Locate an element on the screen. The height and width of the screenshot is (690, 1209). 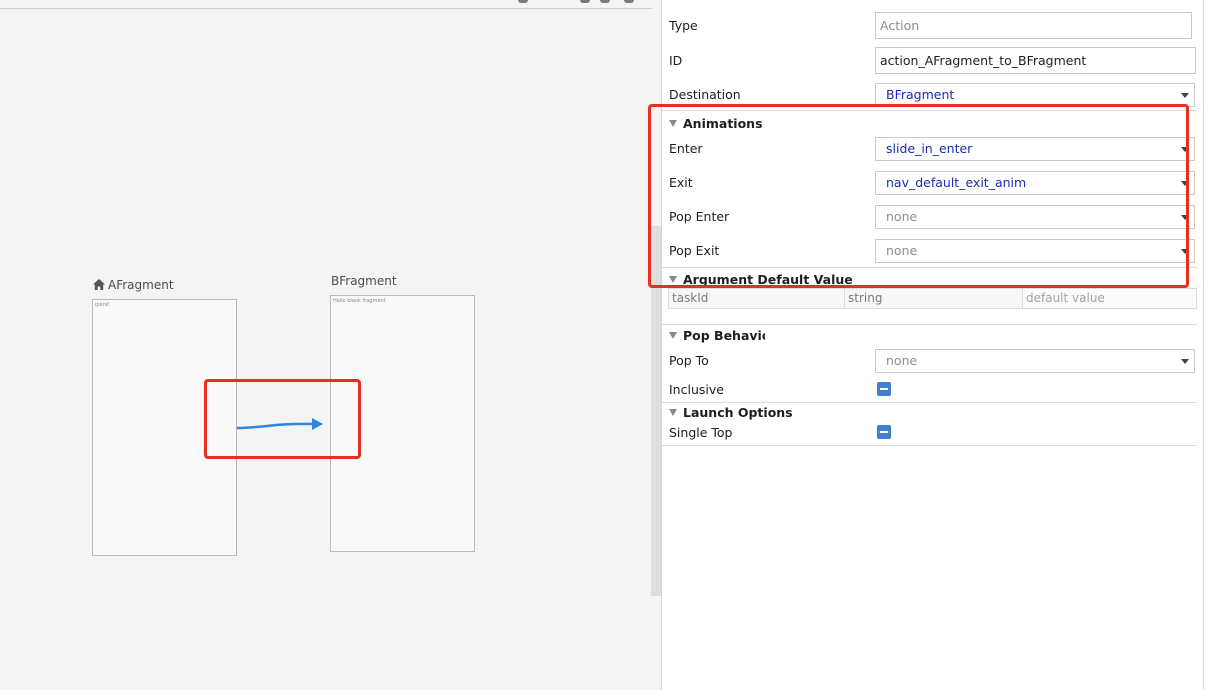
pop-behavior-title: Pop Behavior is located at coordinates (724, 335).